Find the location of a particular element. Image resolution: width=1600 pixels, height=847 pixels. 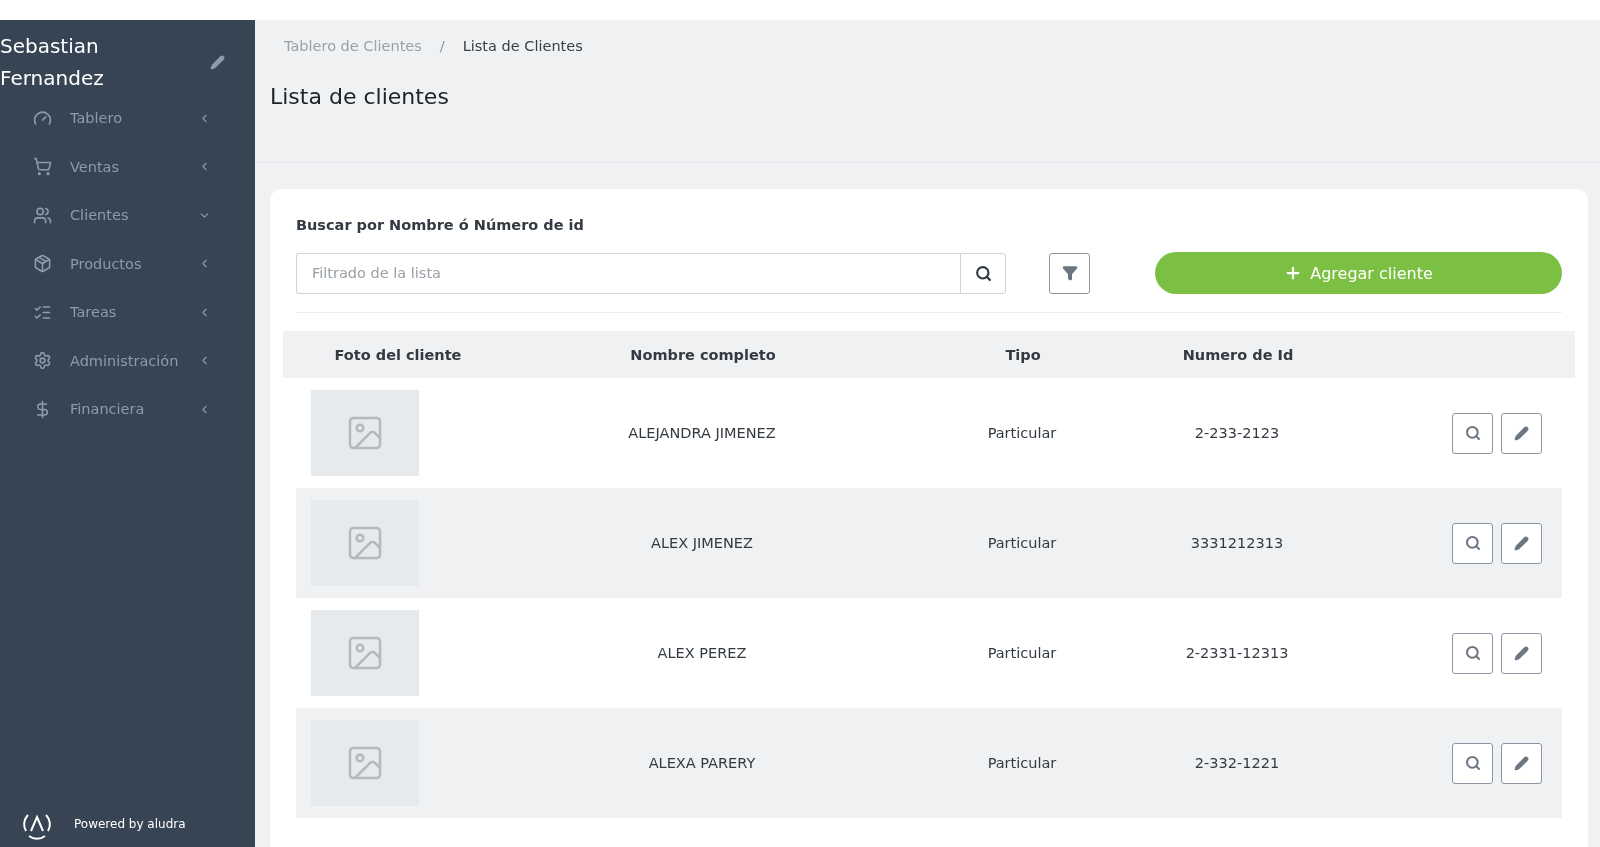

filter-button is located at coordinates (1069, 273).